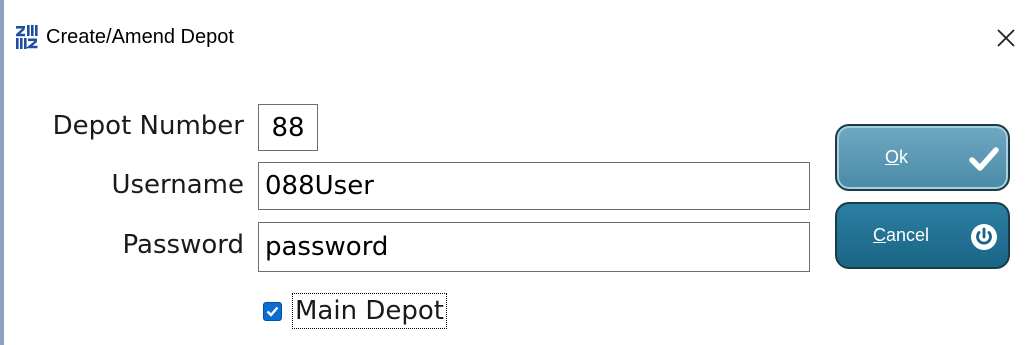 This screenshot has width=1028, height=345. I want to click on main-depot-checkbox-row: Main Depot, so click(355, 311).